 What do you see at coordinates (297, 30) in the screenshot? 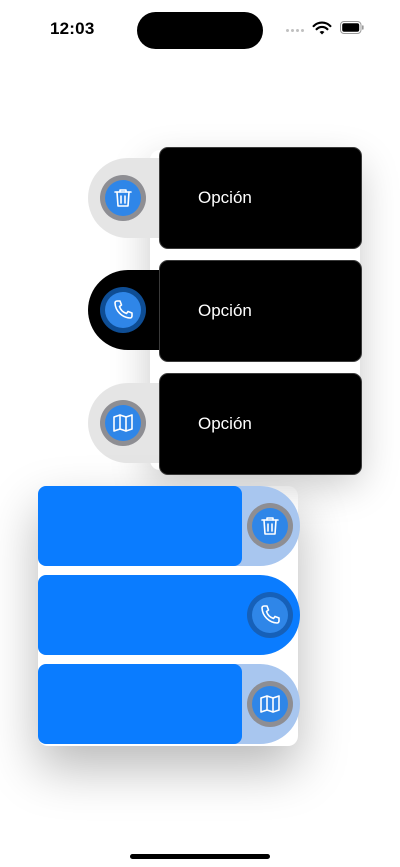
I see `cellular-signal-icon` at bounding box center [297, 30].